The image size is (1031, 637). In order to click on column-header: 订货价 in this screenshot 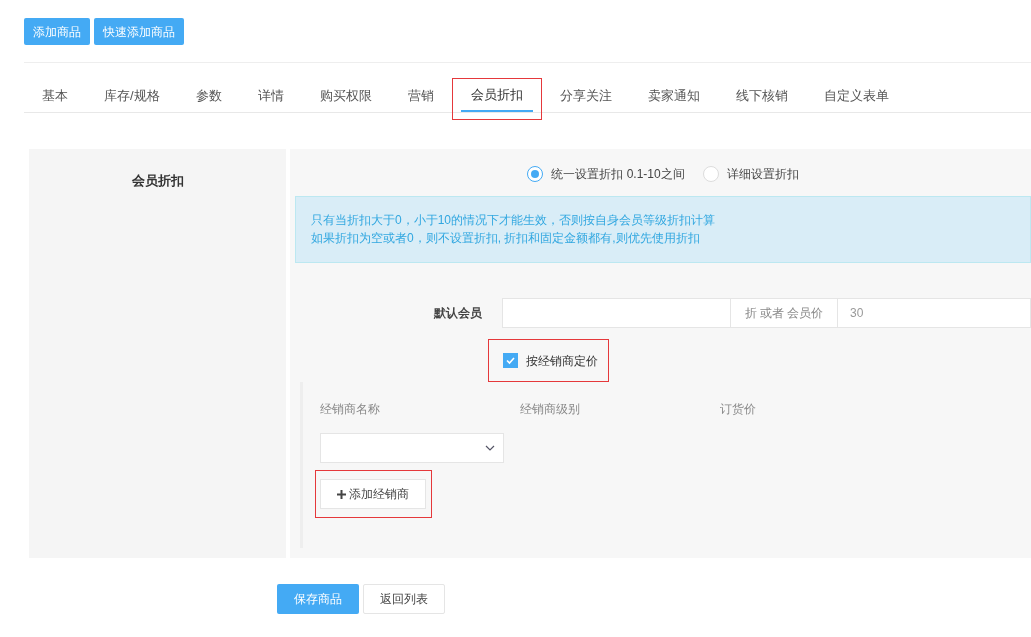, I will do `click(738, 409)`.